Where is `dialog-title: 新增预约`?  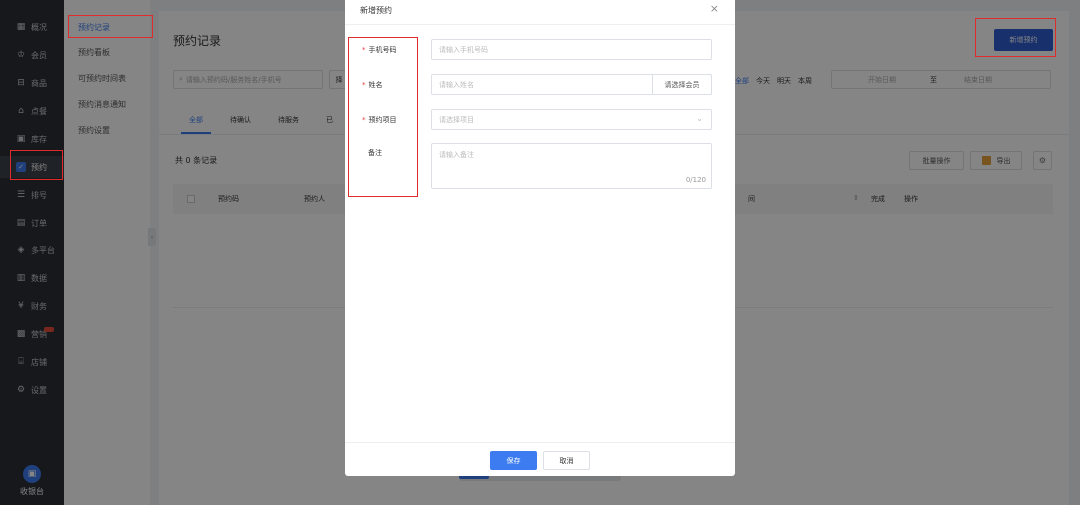 dialog-title: 新增预约 is located at coordinates (376, 10).